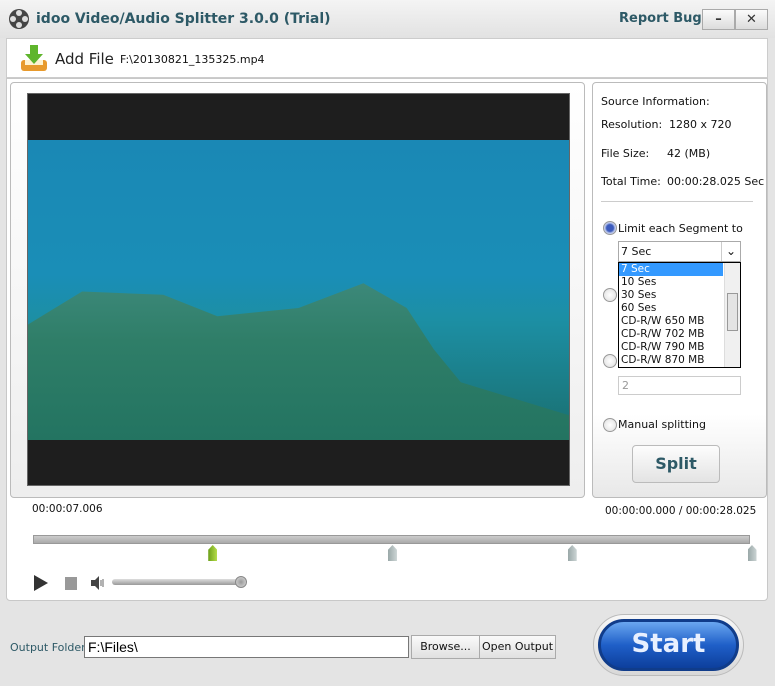 The image size is (775, 686). I want to click on dropdown-option: CD-R/W 870 MB, so click(671, 360).